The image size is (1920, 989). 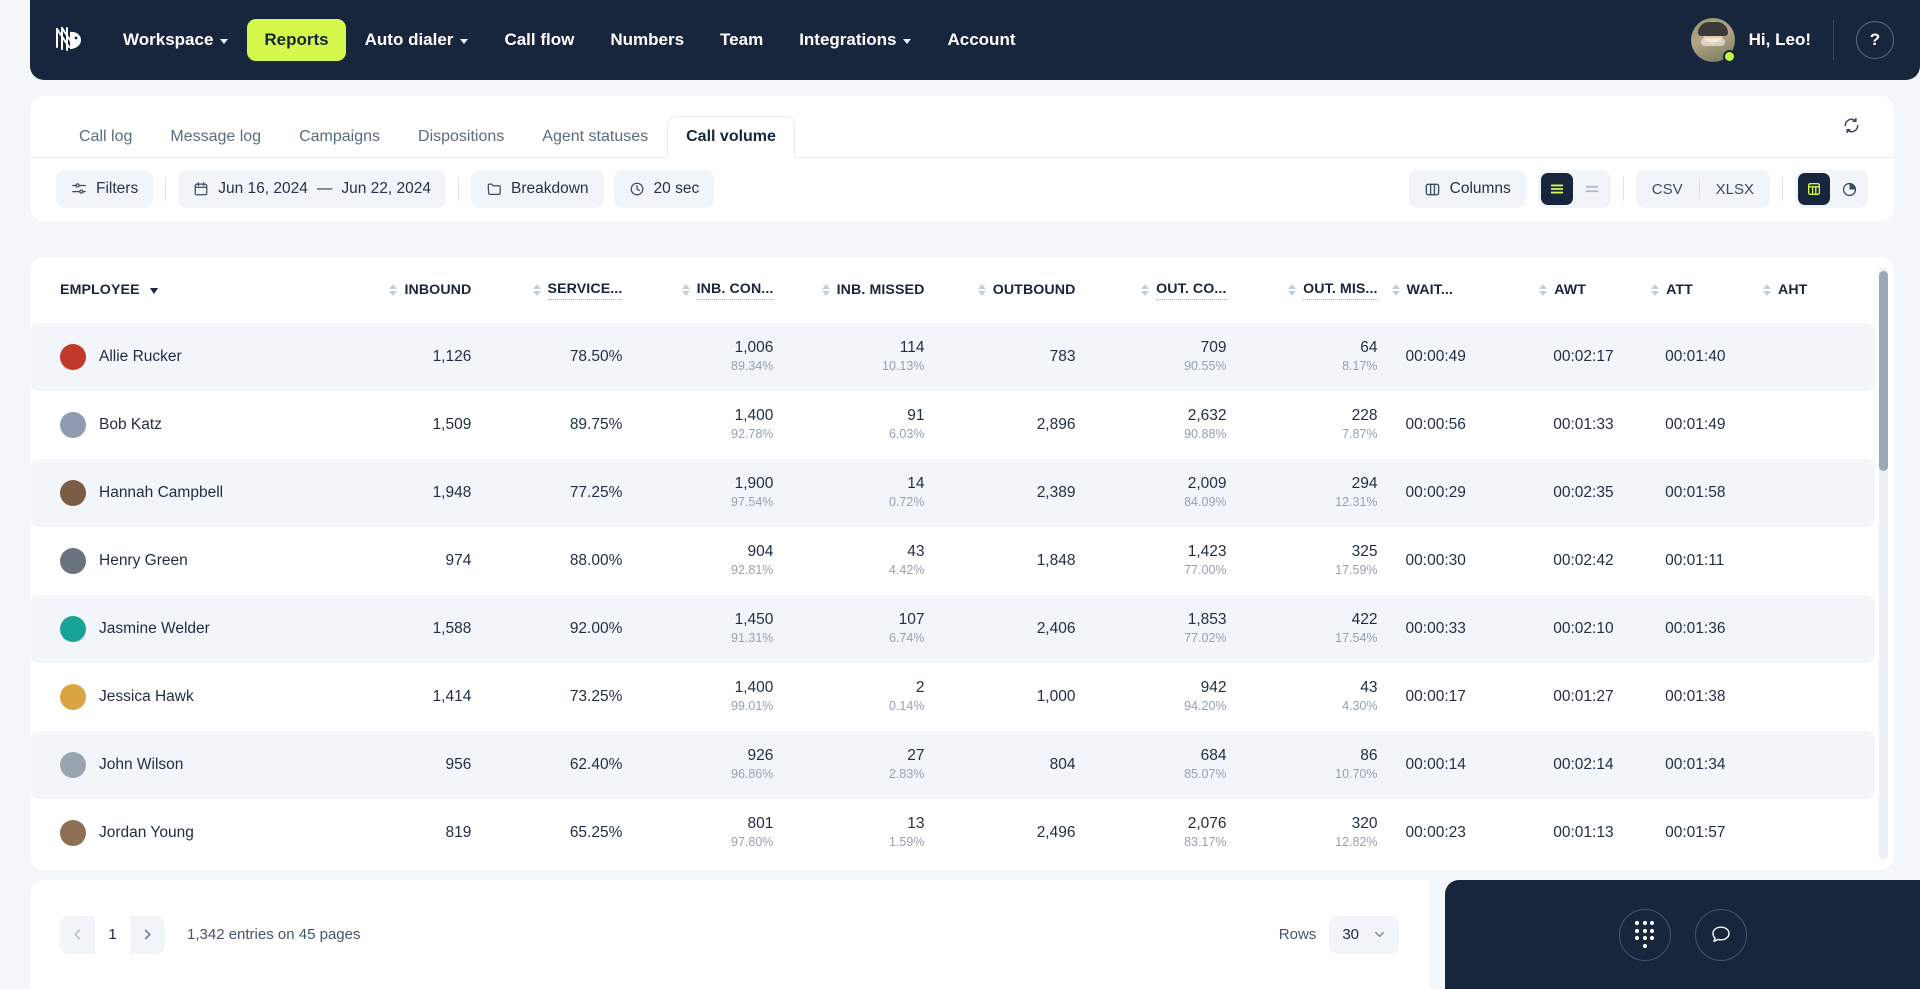 I want to click on cell-inbound-missed: 13 1.59%, so click(x=907, y=832).